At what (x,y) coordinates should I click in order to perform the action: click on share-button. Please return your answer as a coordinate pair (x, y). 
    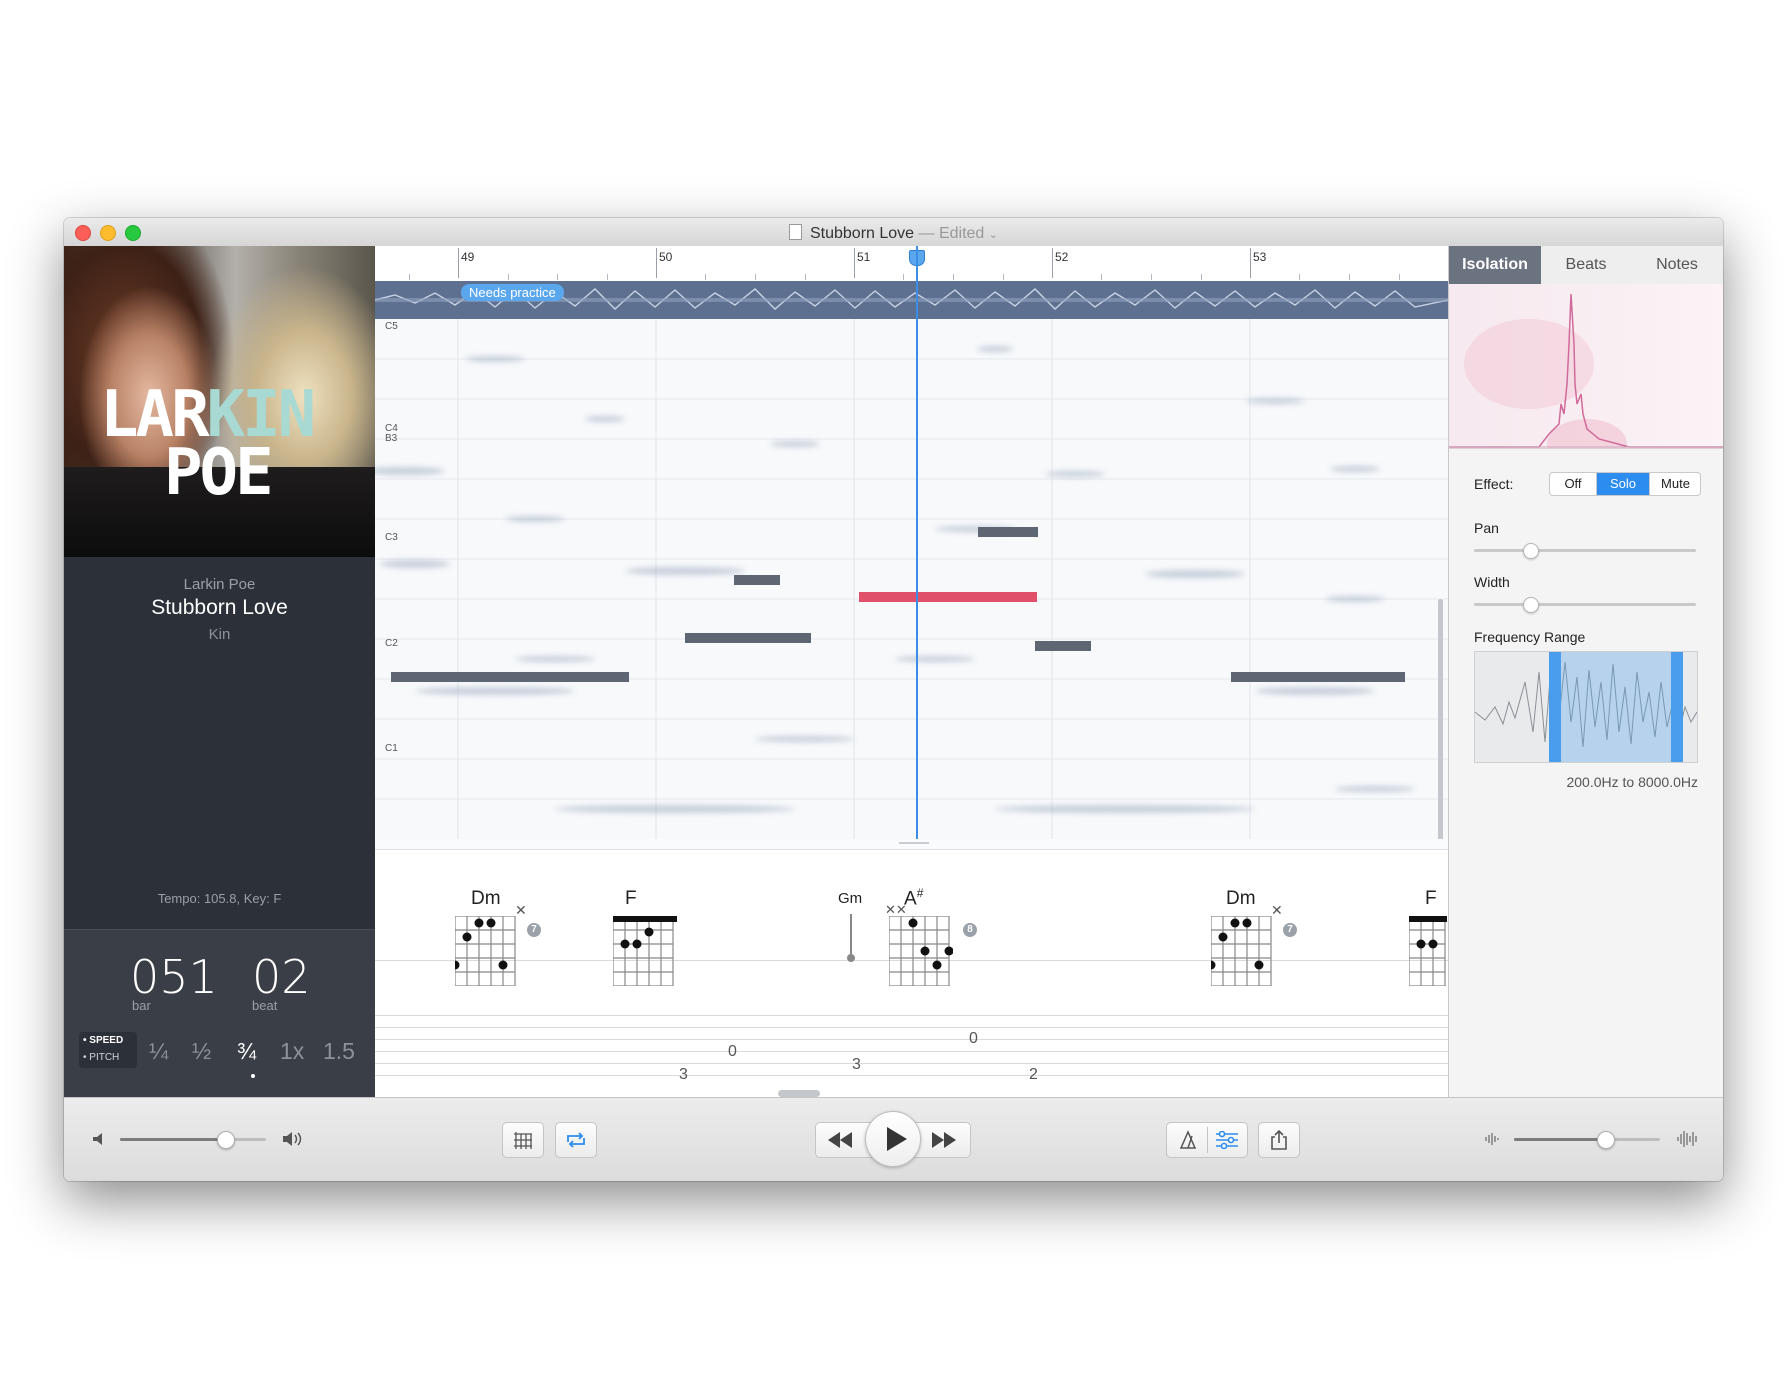
    Looking at the image, I should click on (1279, 1140).